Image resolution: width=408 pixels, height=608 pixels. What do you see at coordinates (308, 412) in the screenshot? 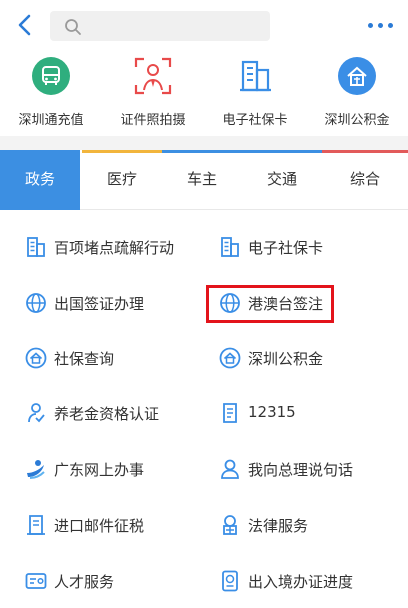
I see `service-item: 12315` at bounding box center [308, 412].